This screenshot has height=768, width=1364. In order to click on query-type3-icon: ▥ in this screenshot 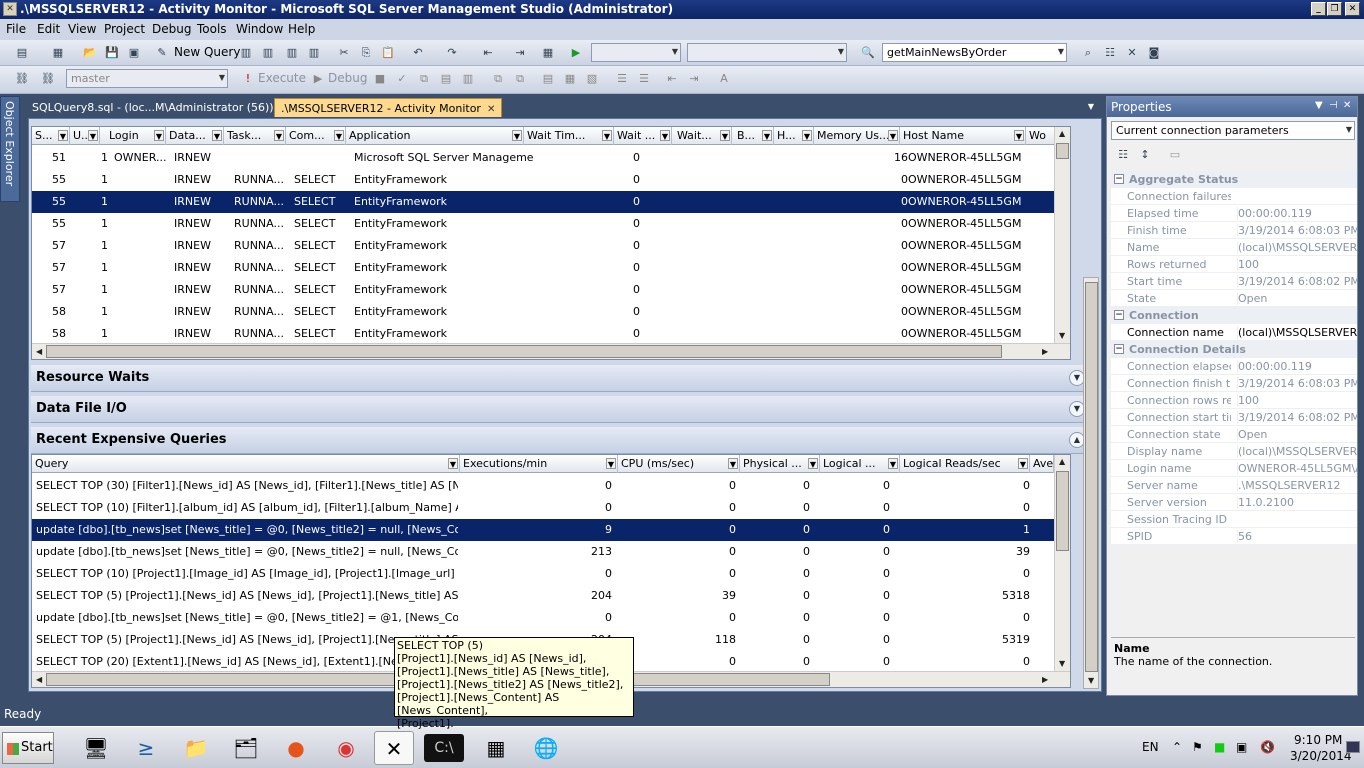, I will do `click(292, 53)`.